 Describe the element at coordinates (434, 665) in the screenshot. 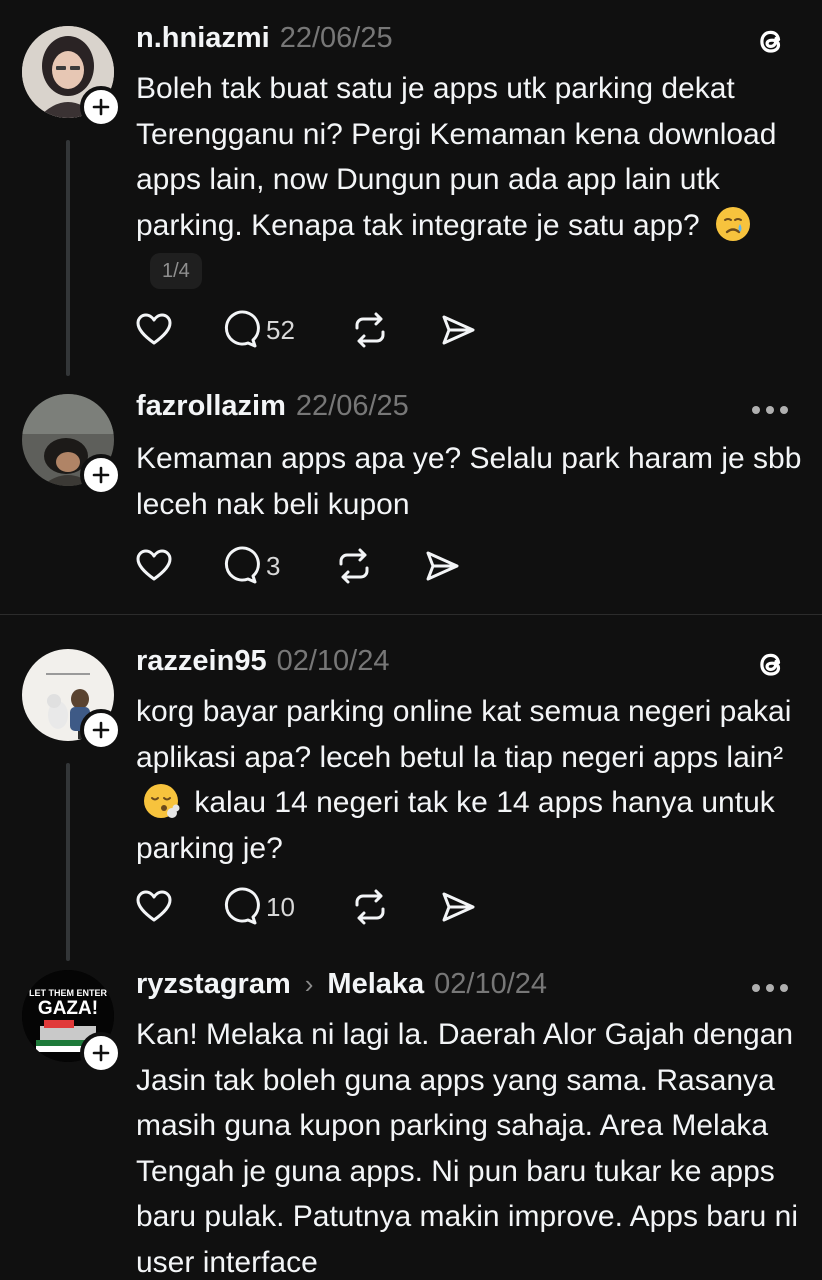

I see `post-header: razzein95 02/10/24` at that location.